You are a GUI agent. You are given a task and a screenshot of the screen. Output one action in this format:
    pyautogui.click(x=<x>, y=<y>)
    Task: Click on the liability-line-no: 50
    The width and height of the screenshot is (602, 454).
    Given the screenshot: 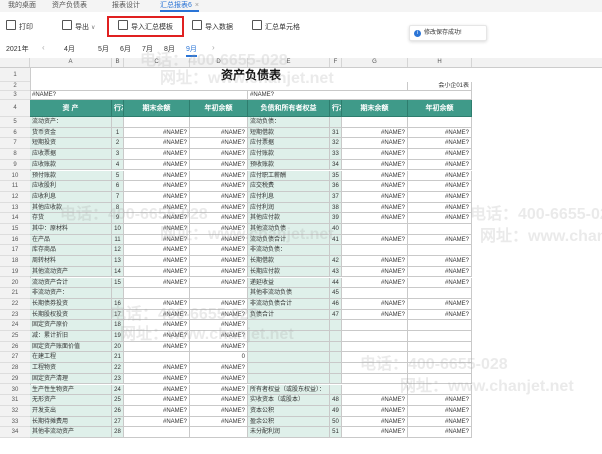 What is the action you would take?
    pyautogui.click(x=336, y=422)
    